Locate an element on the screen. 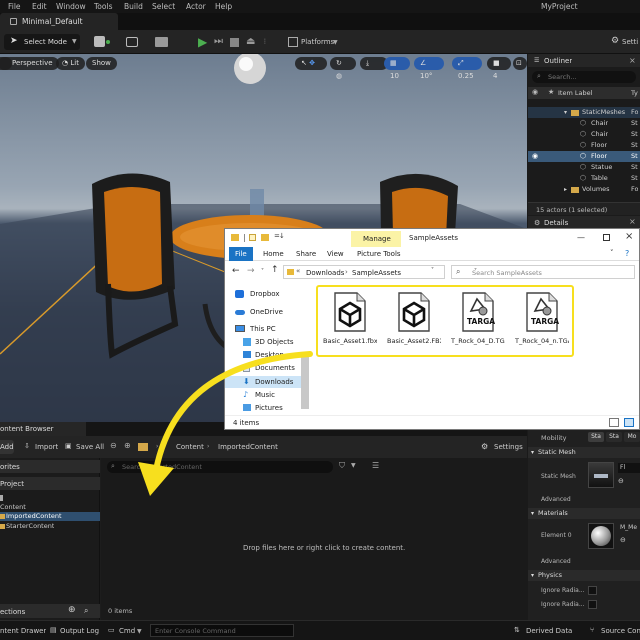  console-input: Enter Console Command is located at coordinates (222, 630).